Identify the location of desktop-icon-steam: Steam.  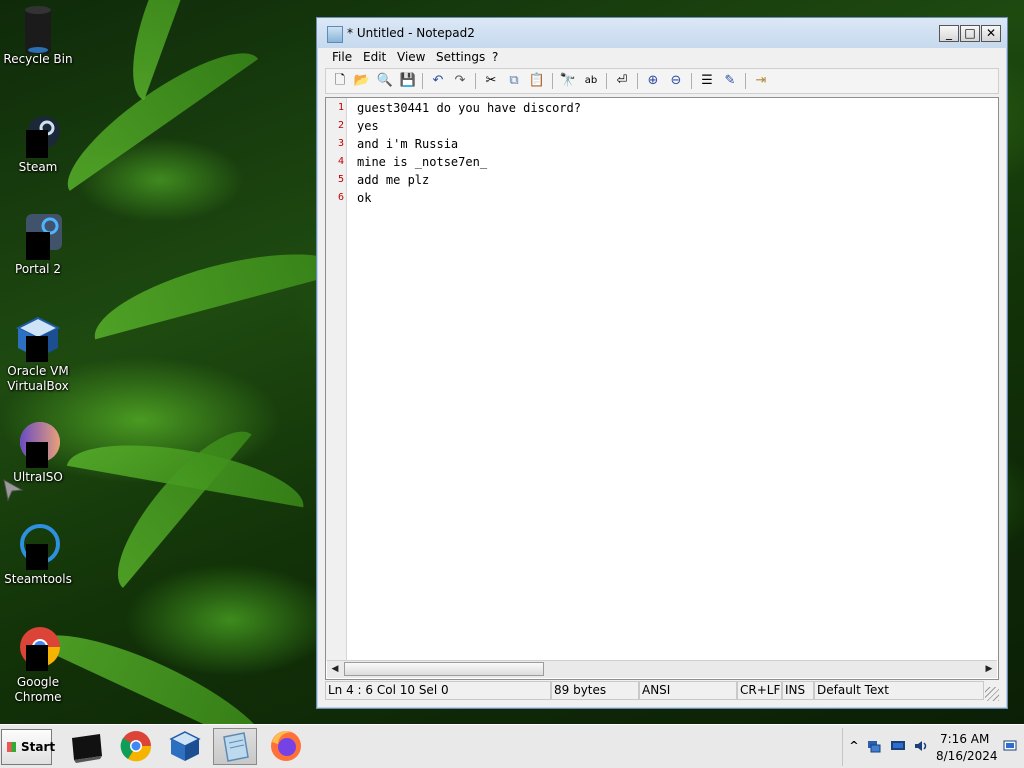
(38, 142).